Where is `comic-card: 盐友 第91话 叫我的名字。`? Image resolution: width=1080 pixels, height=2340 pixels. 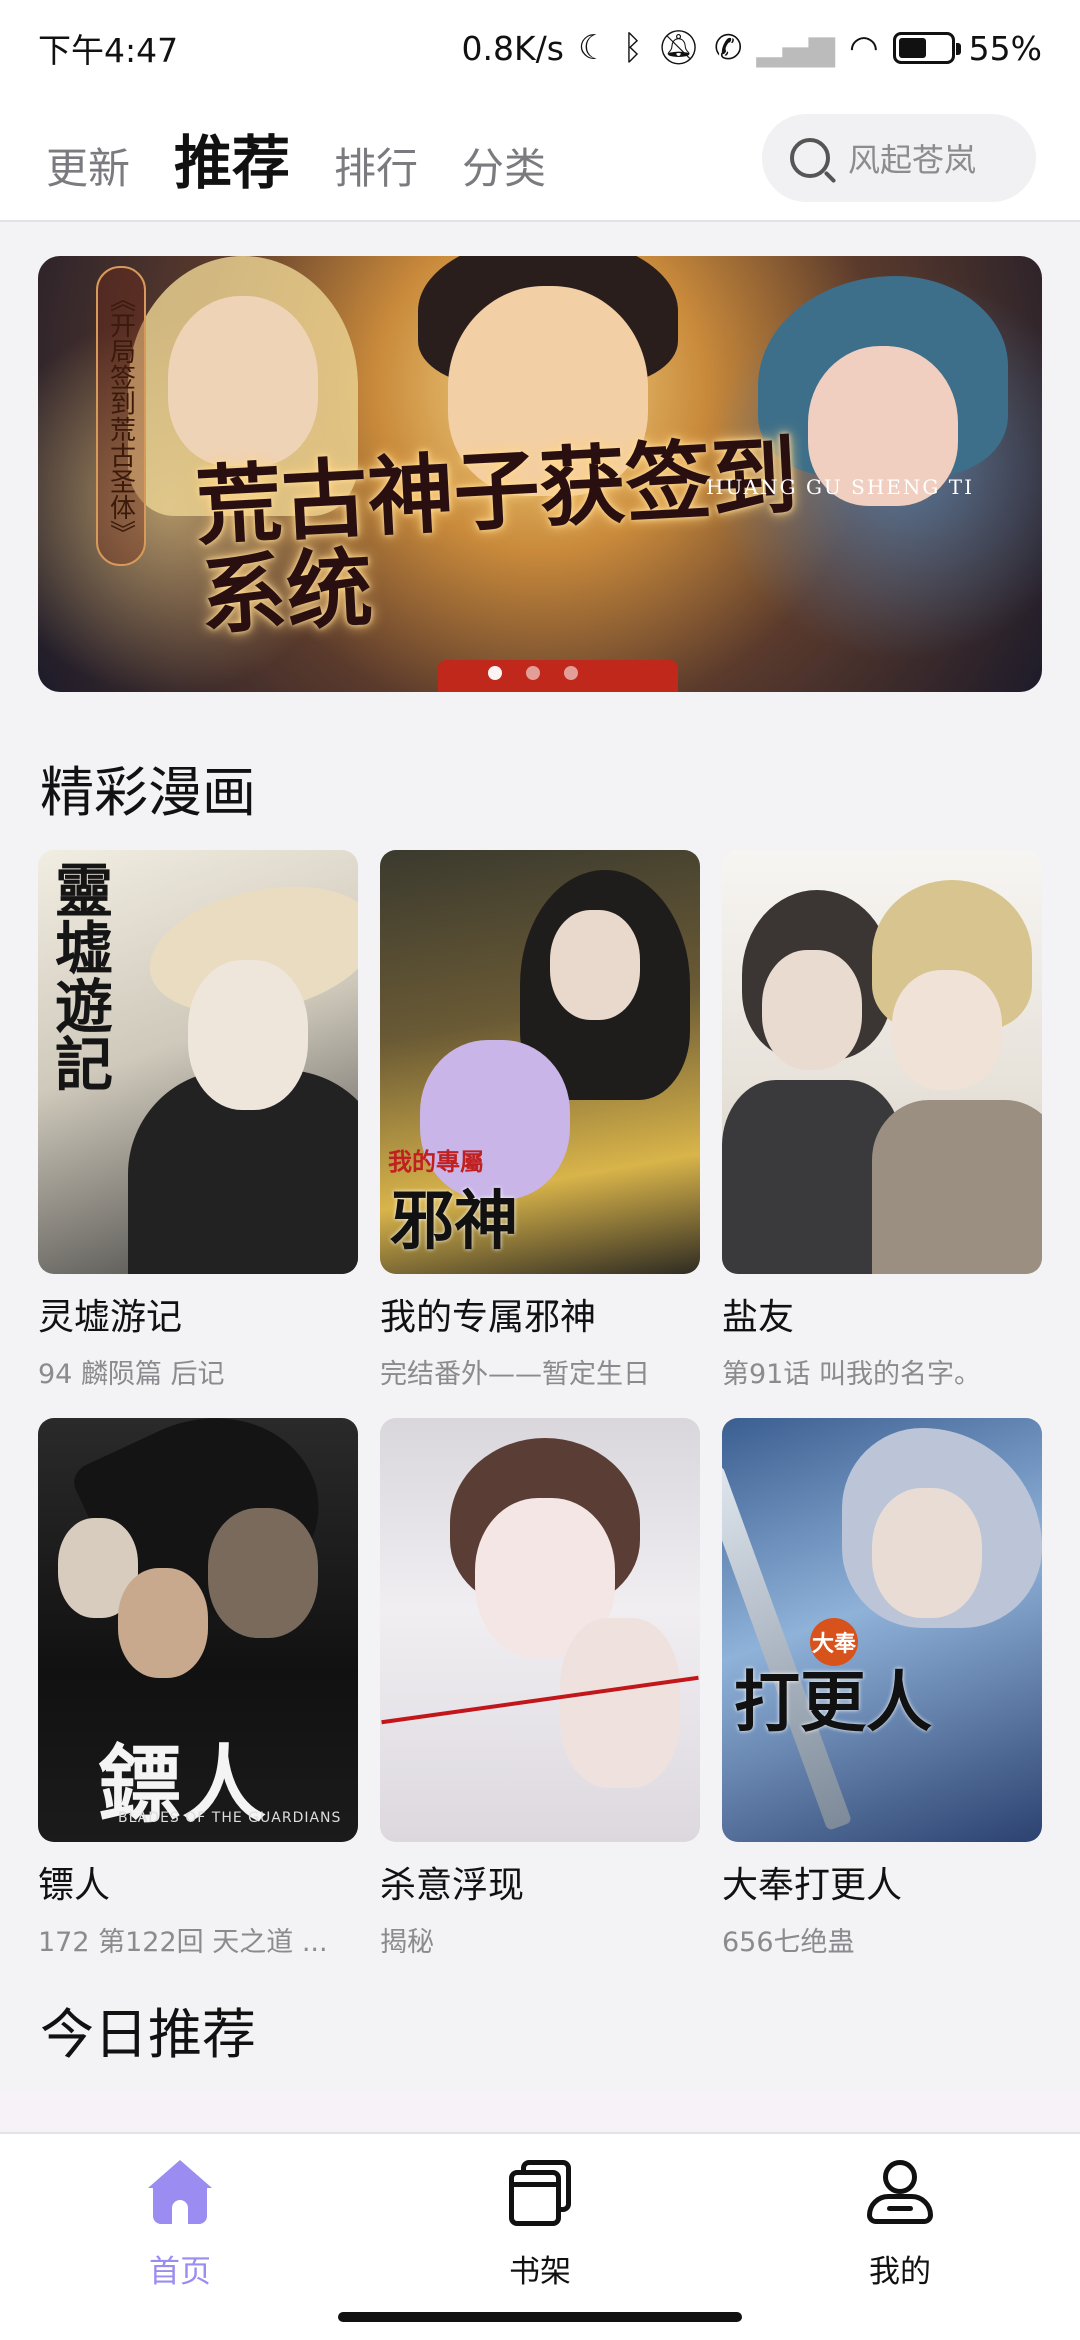
comic-card: 盐友 第91话 叫我的名字。 is located at coordinates (882, 1120).